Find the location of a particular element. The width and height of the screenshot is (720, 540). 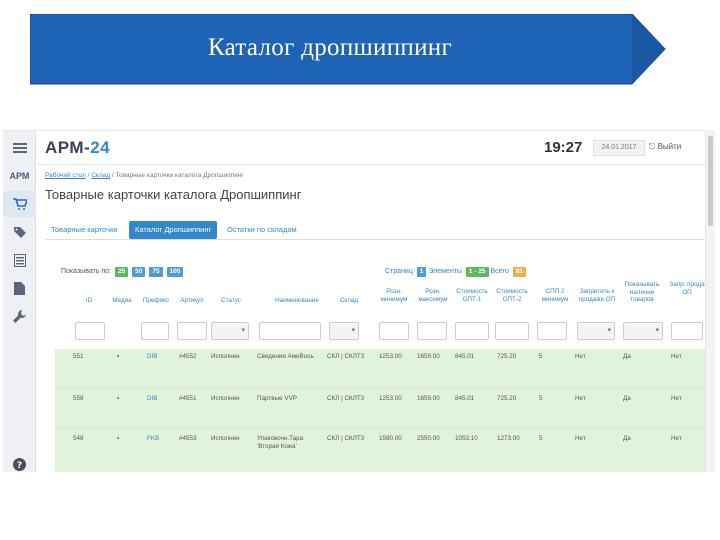

tab-product-cards: Товарные карточки is located at coordinates (84, 230).